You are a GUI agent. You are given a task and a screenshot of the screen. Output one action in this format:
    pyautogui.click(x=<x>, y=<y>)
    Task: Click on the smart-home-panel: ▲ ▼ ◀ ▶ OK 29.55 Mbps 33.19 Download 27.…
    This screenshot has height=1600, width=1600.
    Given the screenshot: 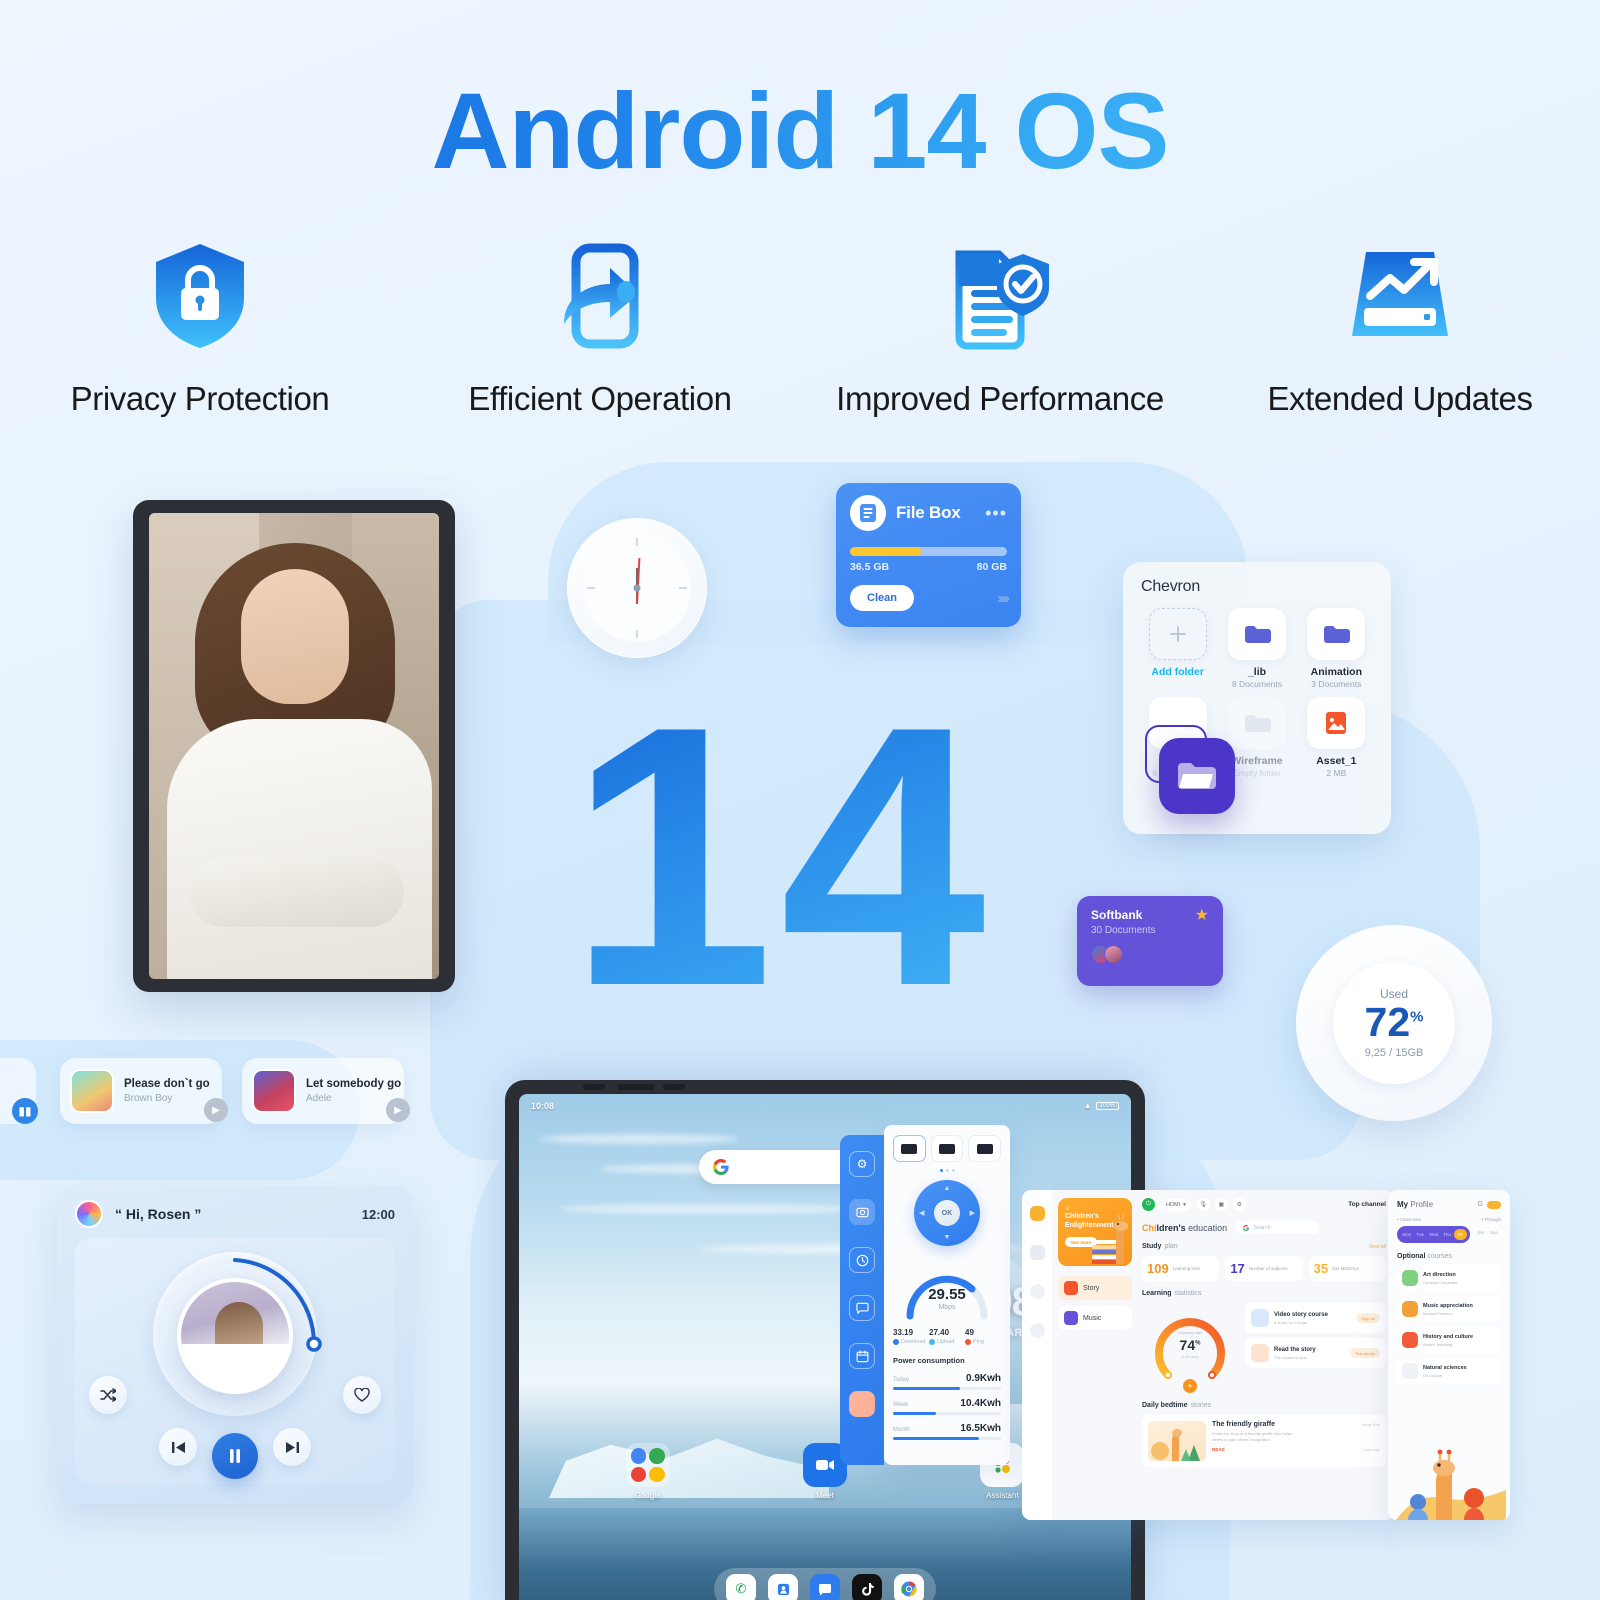 What is the action you would take?
    pyautogui.click(x=947, y=1295)
    